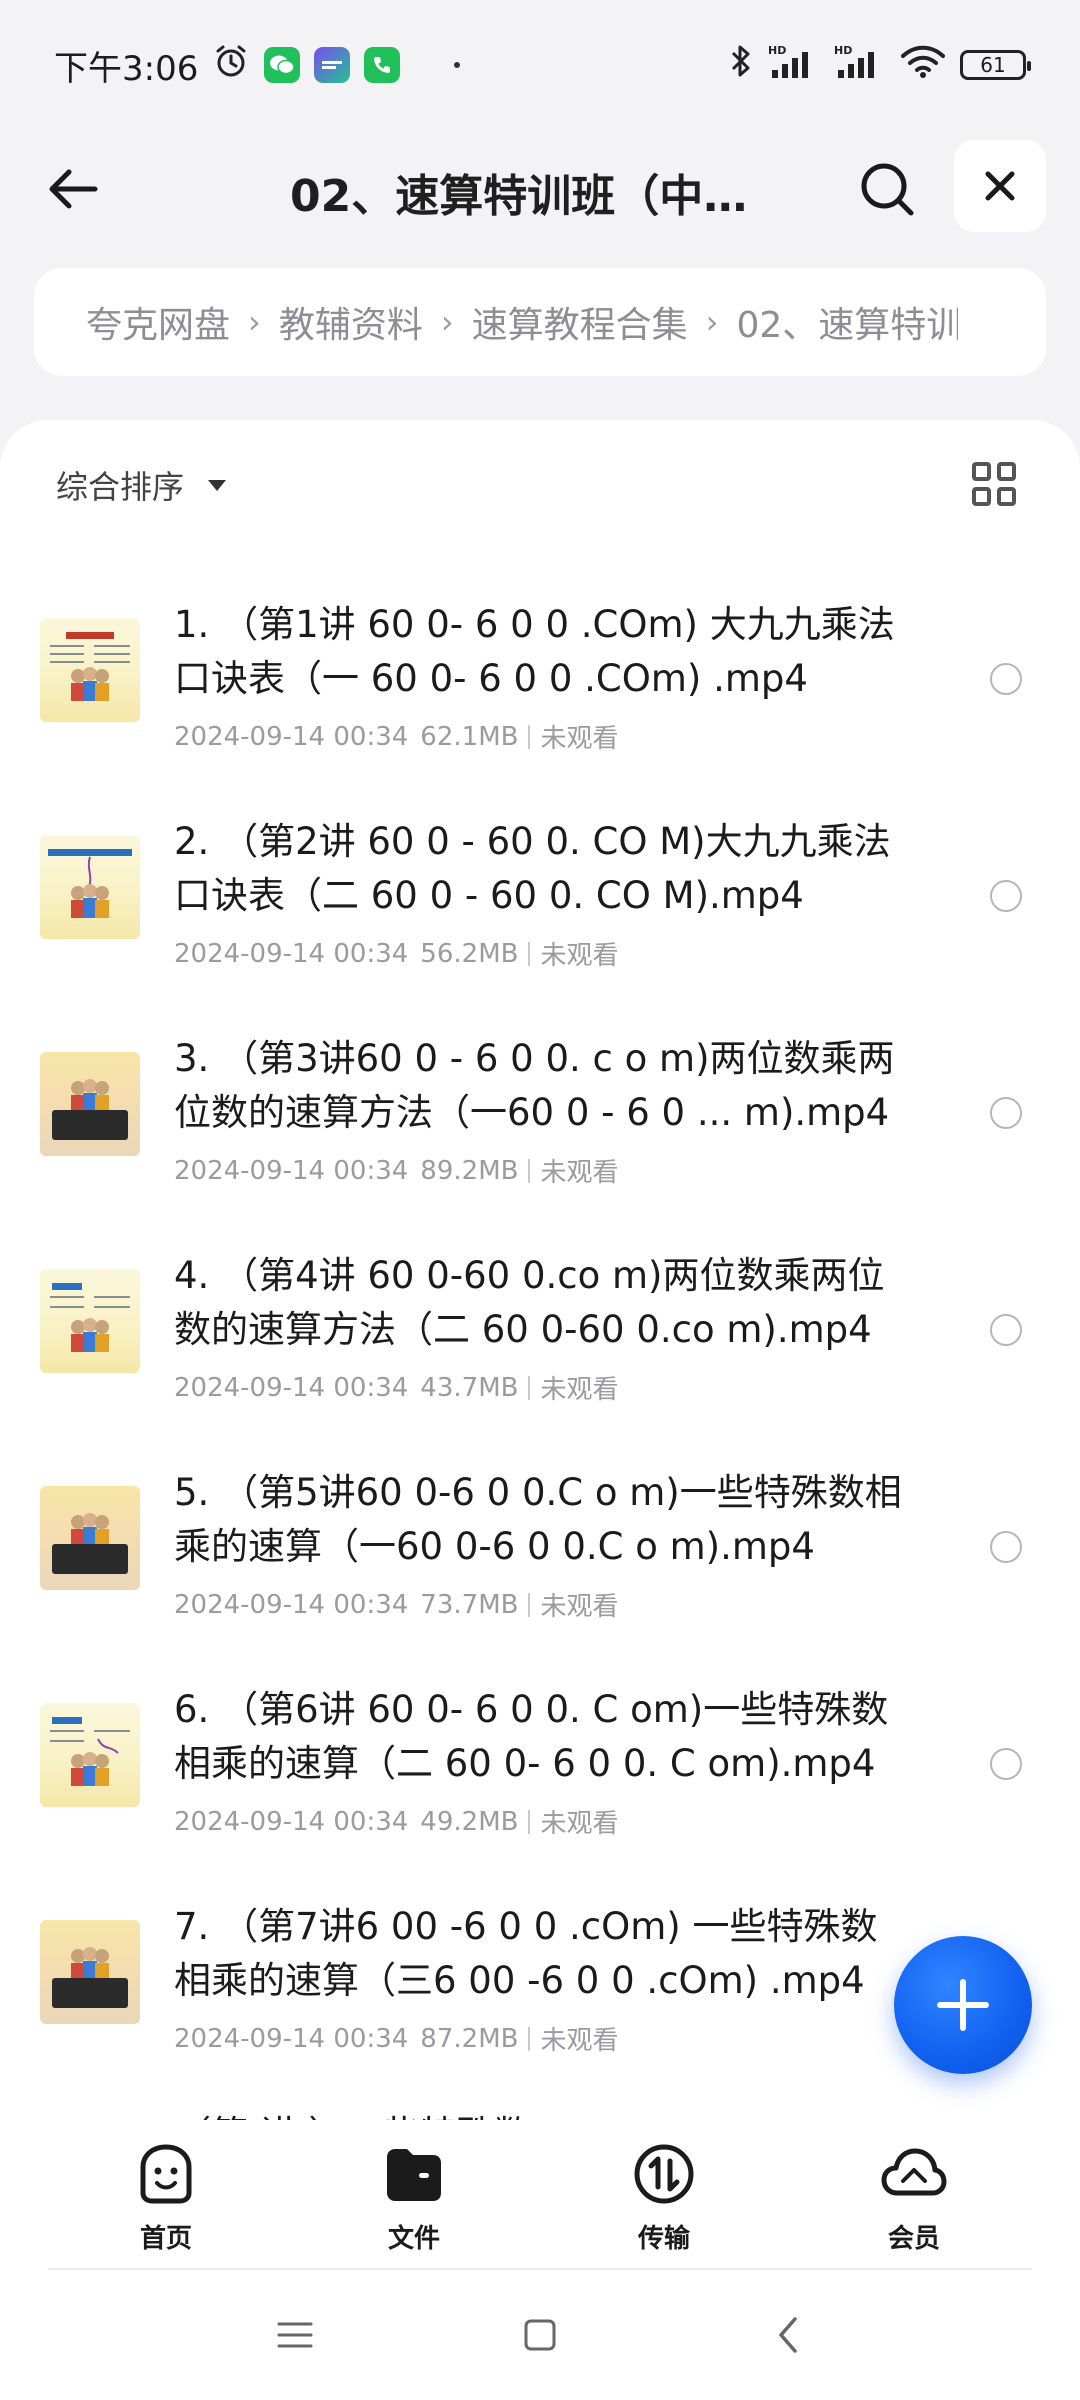  I want to click on sort-dropdown: 综合排序, so click(141, 485).